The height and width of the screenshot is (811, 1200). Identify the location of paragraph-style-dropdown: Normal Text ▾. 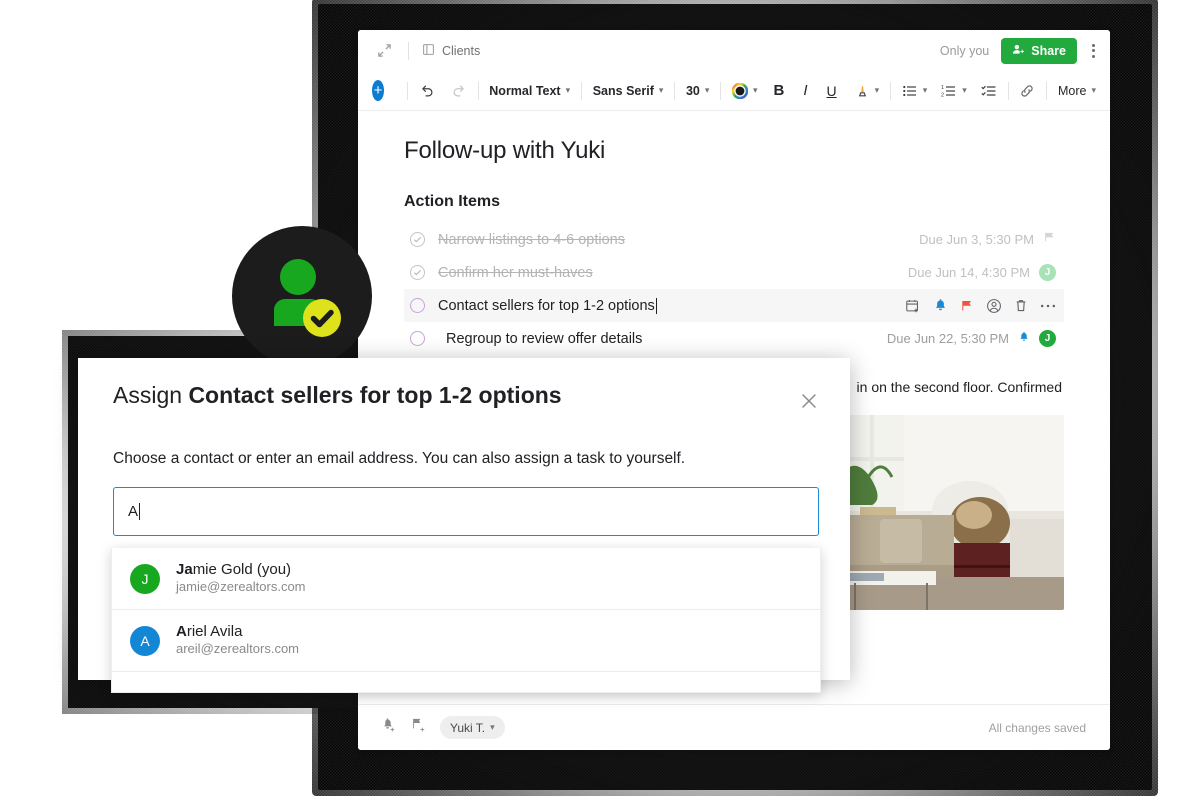
(529, 91).